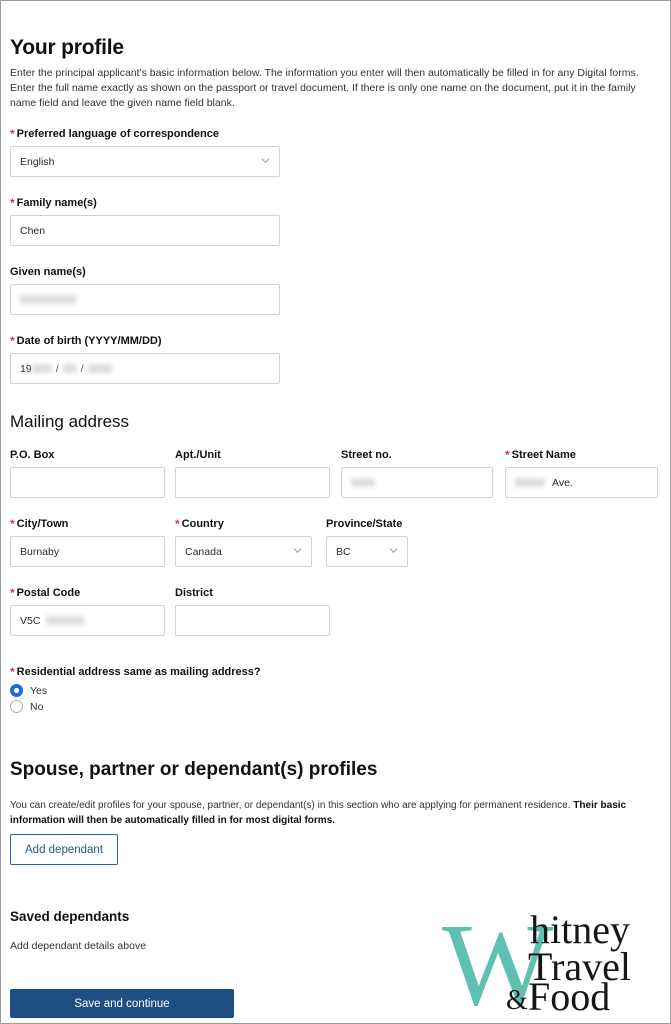 This screenshot has height=1024, width=671. What do you see at coordinates (194, 593) in the screenshot?
I see `district-label: District` at bounding box center [194, 593].